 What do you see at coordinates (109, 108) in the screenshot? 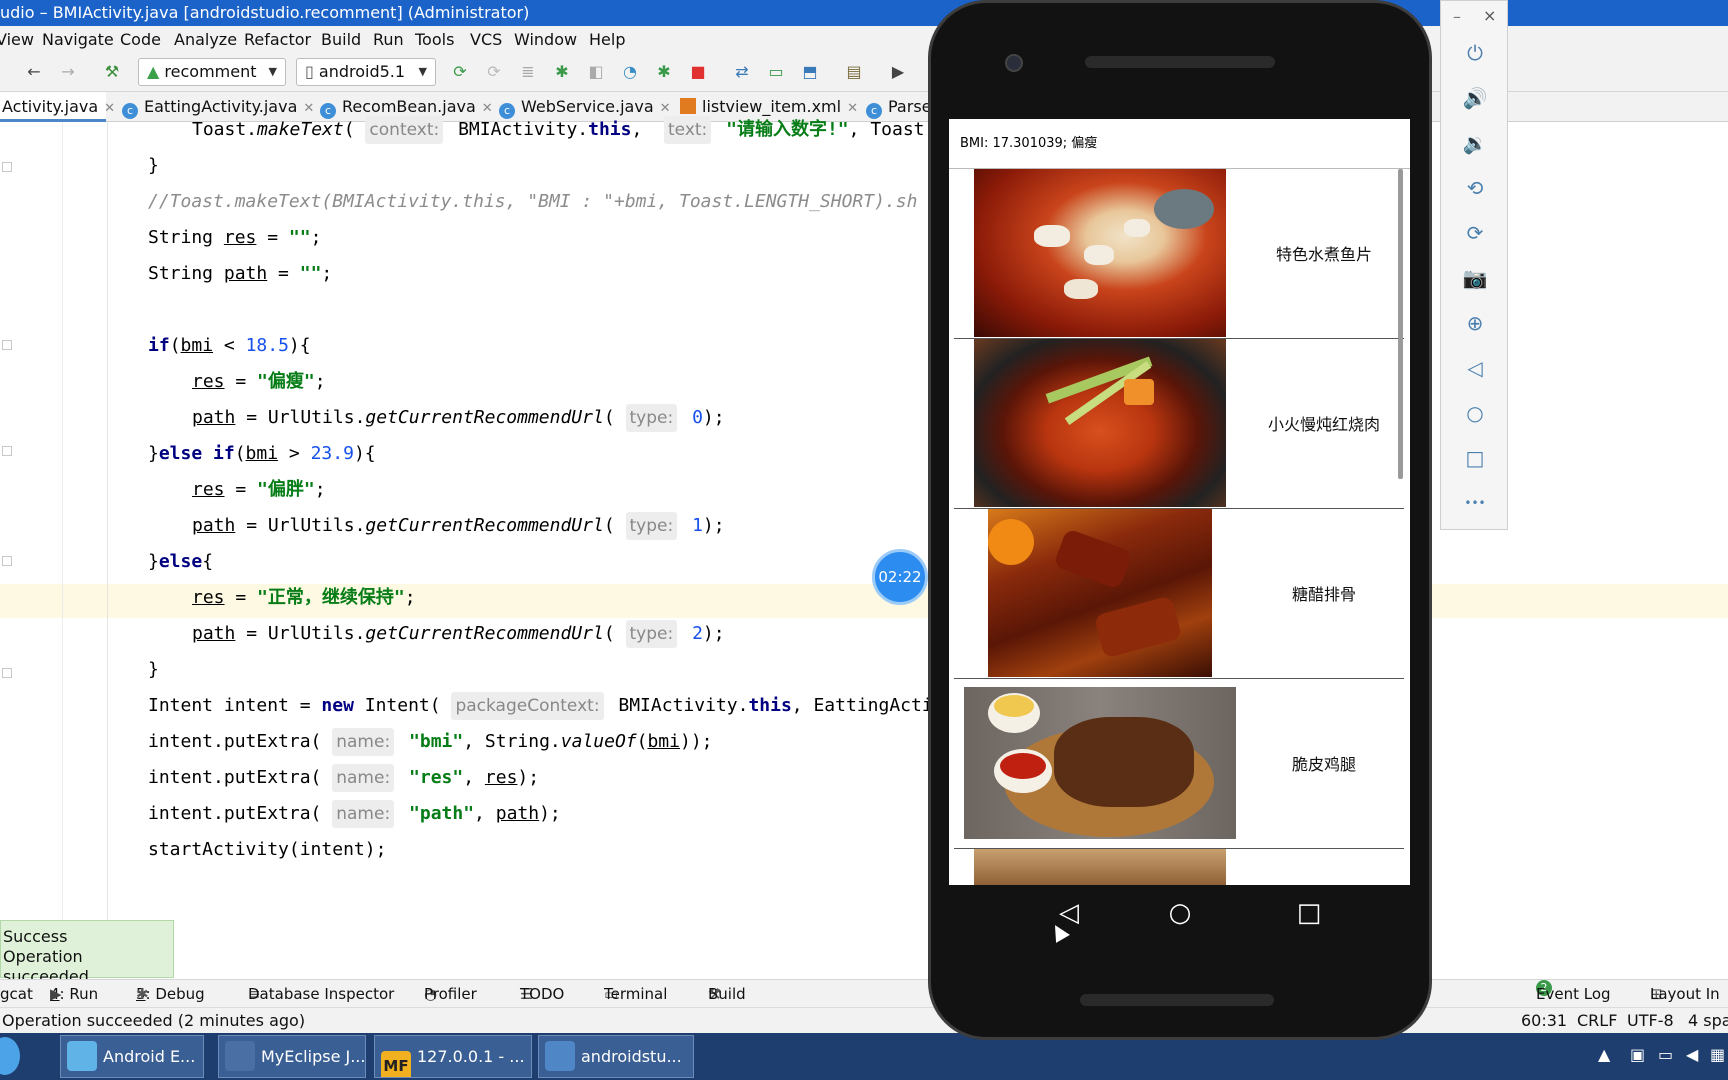
I see `close-icon: ✕` at bounding box center [109, 108].